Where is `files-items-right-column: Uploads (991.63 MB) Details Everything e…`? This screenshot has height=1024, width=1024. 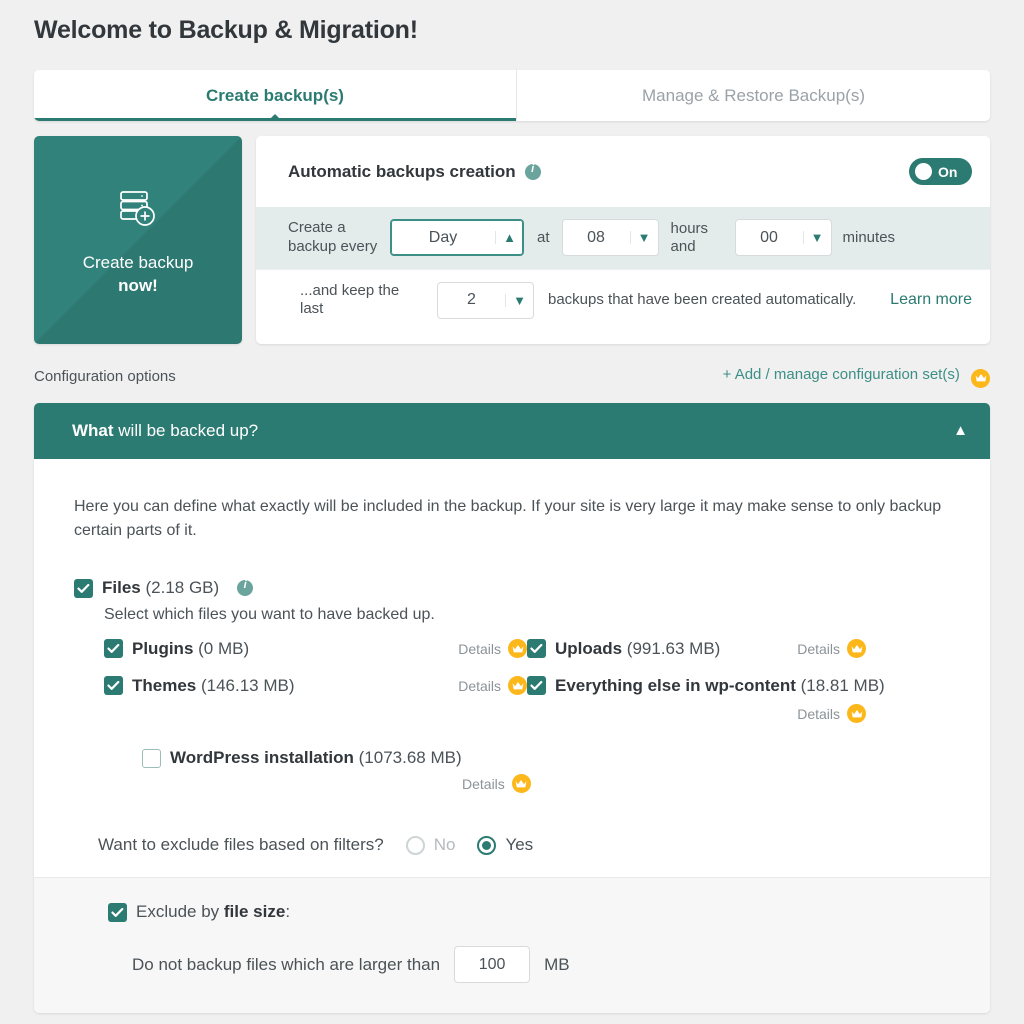 files-items-right-column: Uploads (991.63 MB) Details Everything e… is located at coordinates (738, 677).